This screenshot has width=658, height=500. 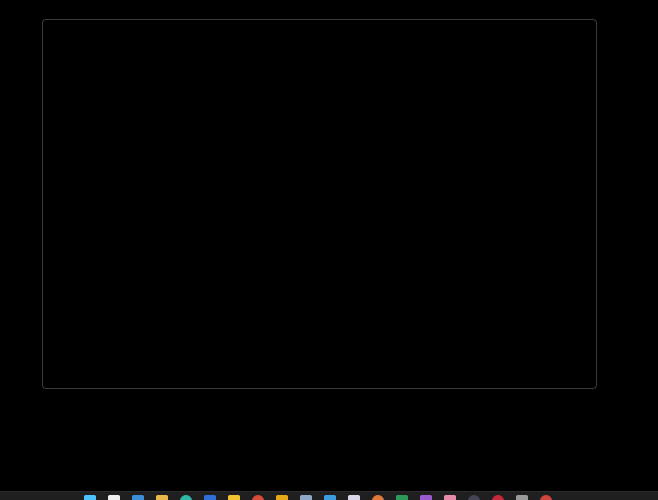 I want to click on app-yellow-icon, so click(x=282, y=497).